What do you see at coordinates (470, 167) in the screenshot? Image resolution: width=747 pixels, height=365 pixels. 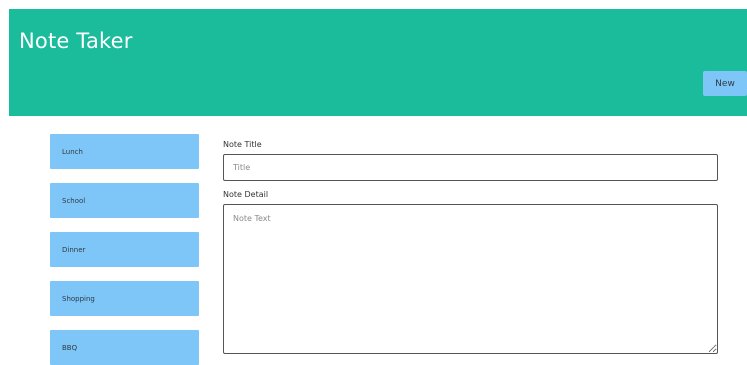 I see `note-title-input` at bounding box center [470, 167].